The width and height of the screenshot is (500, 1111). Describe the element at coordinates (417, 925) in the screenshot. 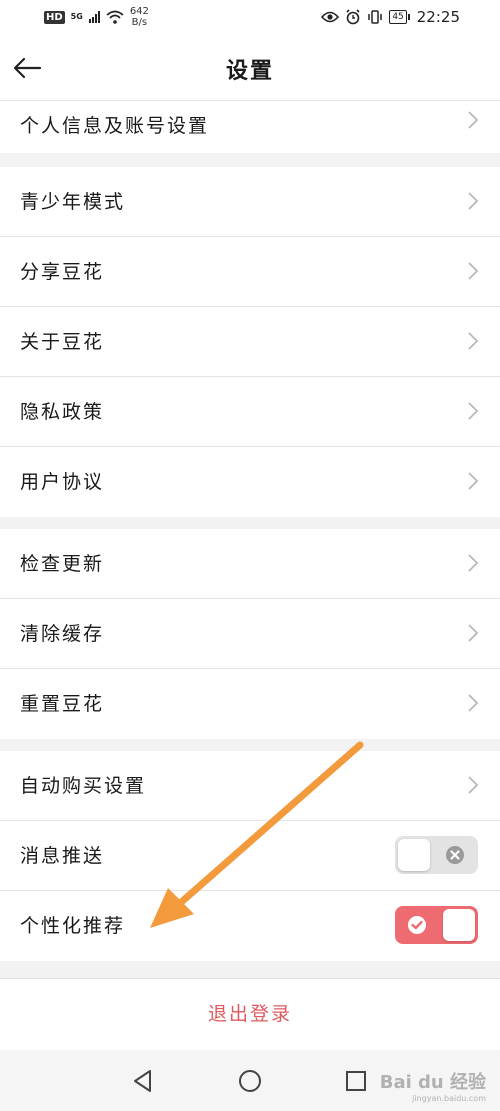

I see `check-icon` at that location.